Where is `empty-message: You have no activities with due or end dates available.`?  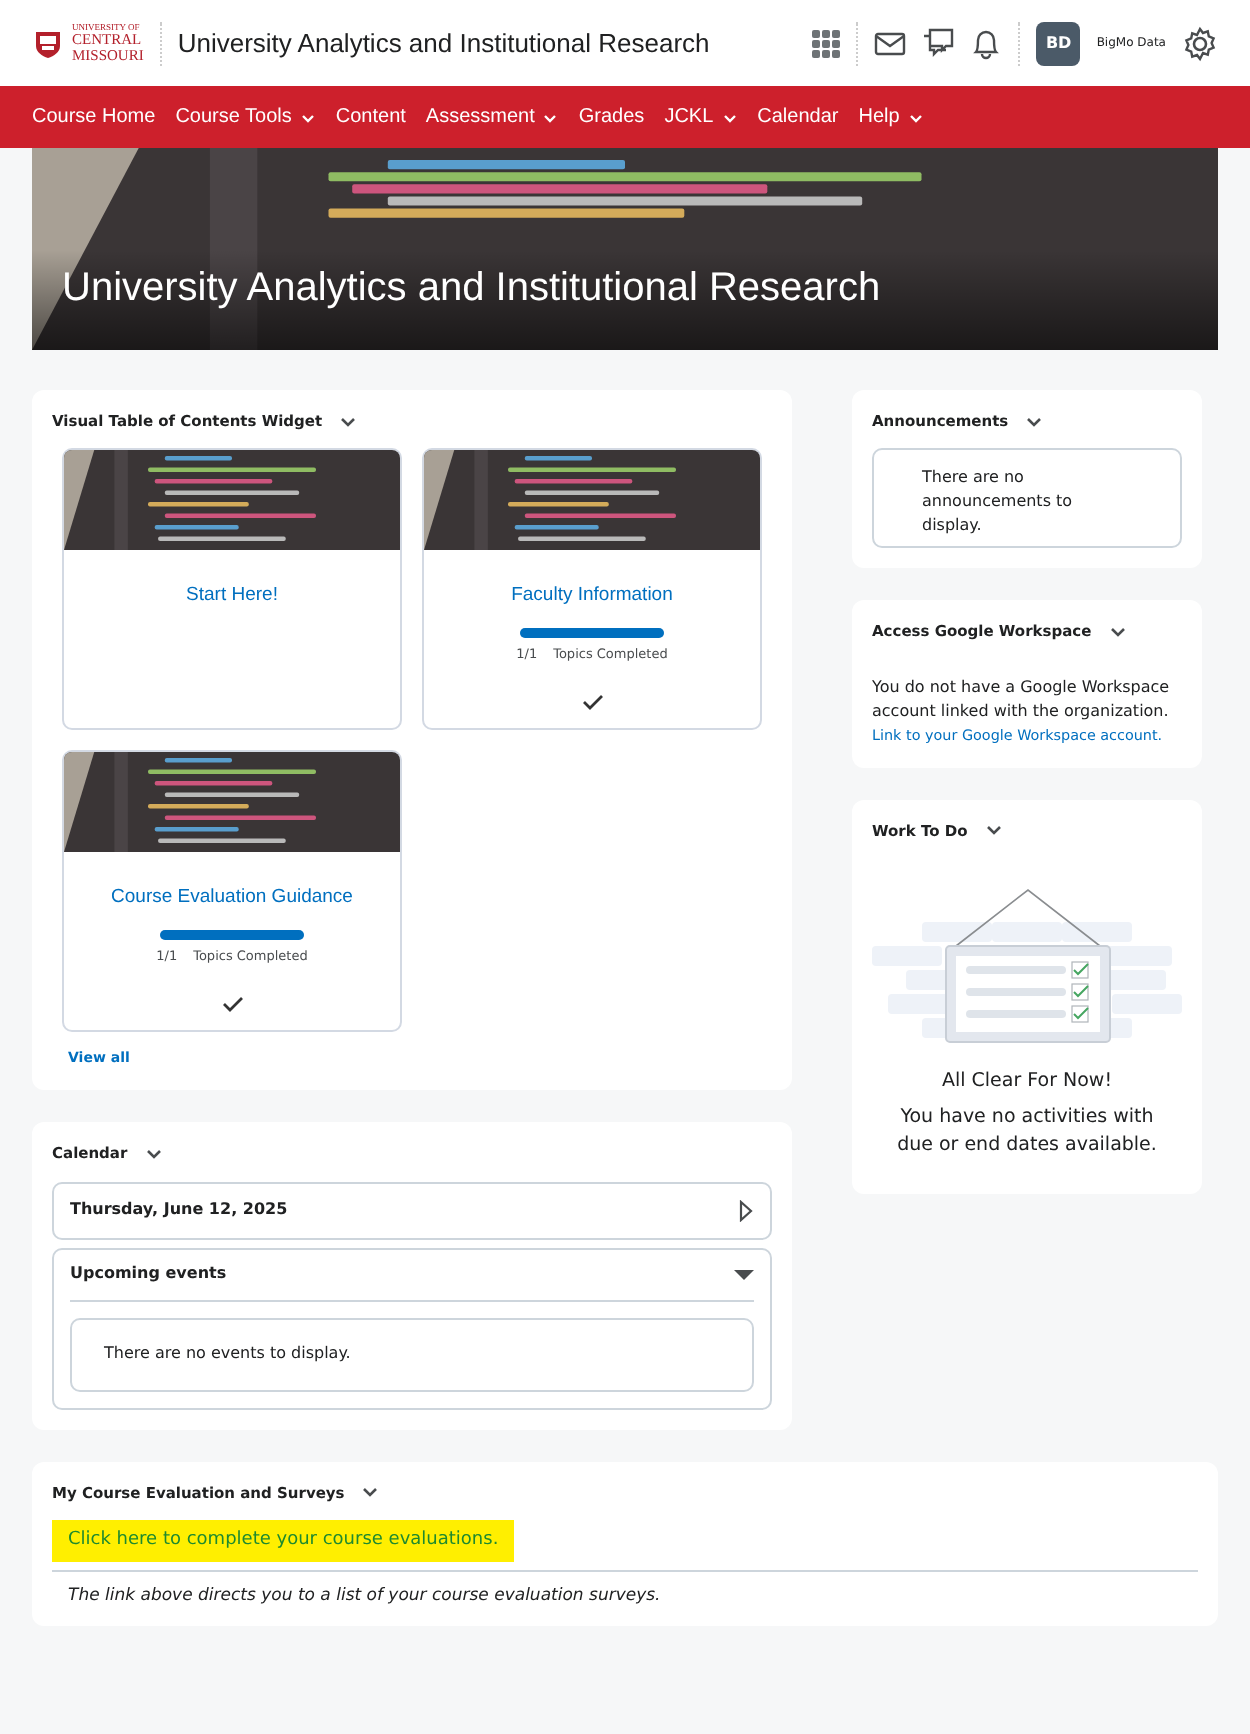 empty-message: You have no activities with due or end dates available. is located at coordinates (1027, 1132).